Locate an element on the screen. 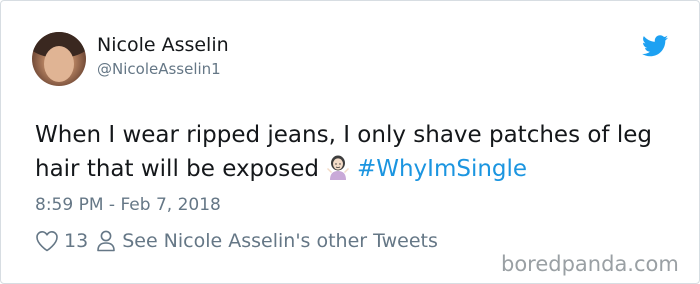  woman-shrugging-emoji-icon is located at coordinates (337, 167).